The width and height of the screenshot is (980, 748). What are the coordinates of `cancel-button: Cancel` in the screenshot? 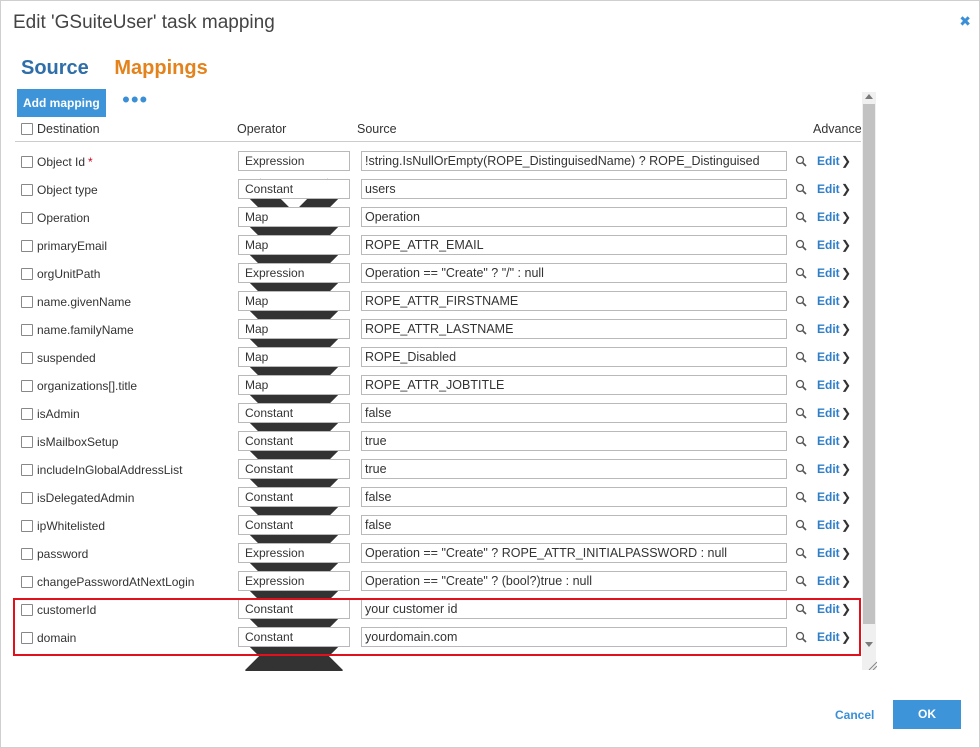 It's located at (854, 715).